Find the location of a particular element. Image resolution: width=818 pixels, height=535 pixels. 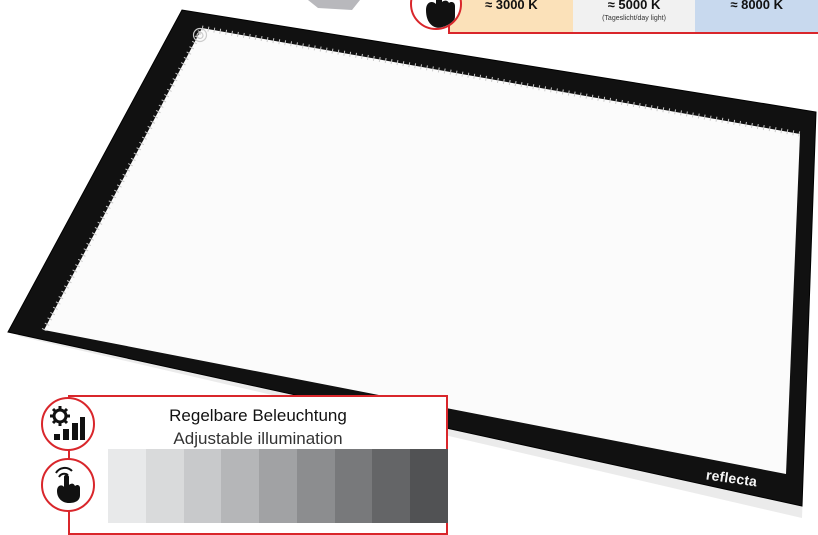

cable-connector is located at coordinates (334, 5).